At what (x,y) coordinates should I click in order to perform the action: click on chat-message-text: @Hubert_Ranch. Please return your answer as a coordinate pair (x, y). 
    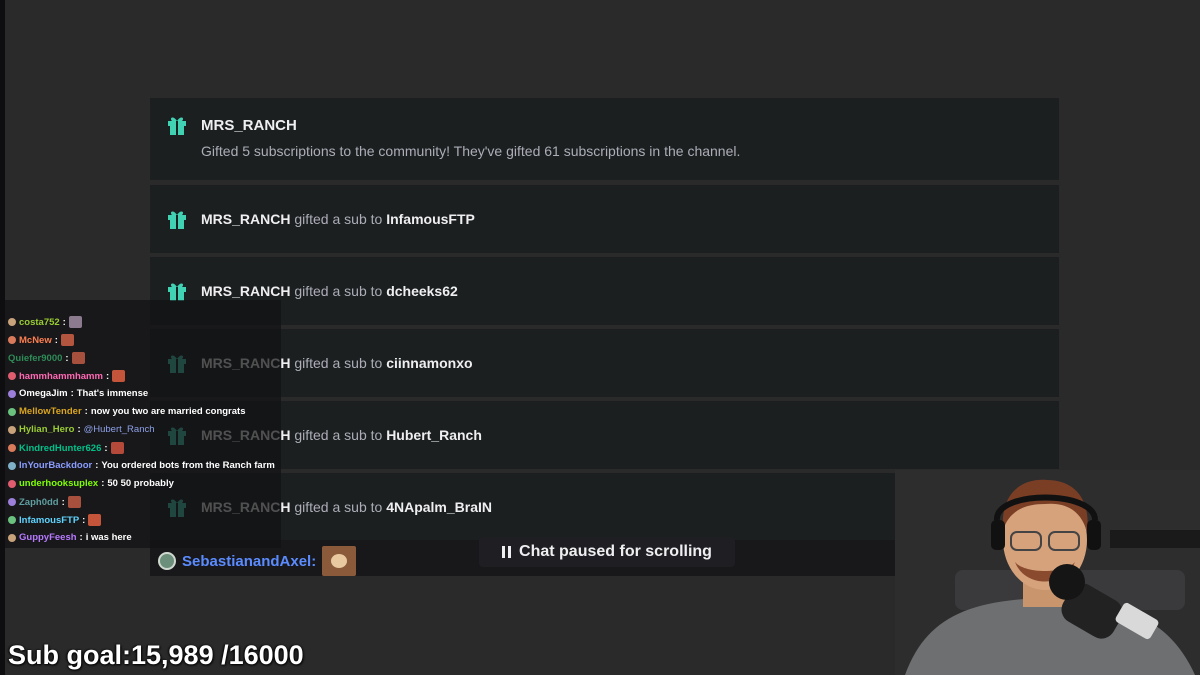
    Looking at the image, I should click on (119, 429).